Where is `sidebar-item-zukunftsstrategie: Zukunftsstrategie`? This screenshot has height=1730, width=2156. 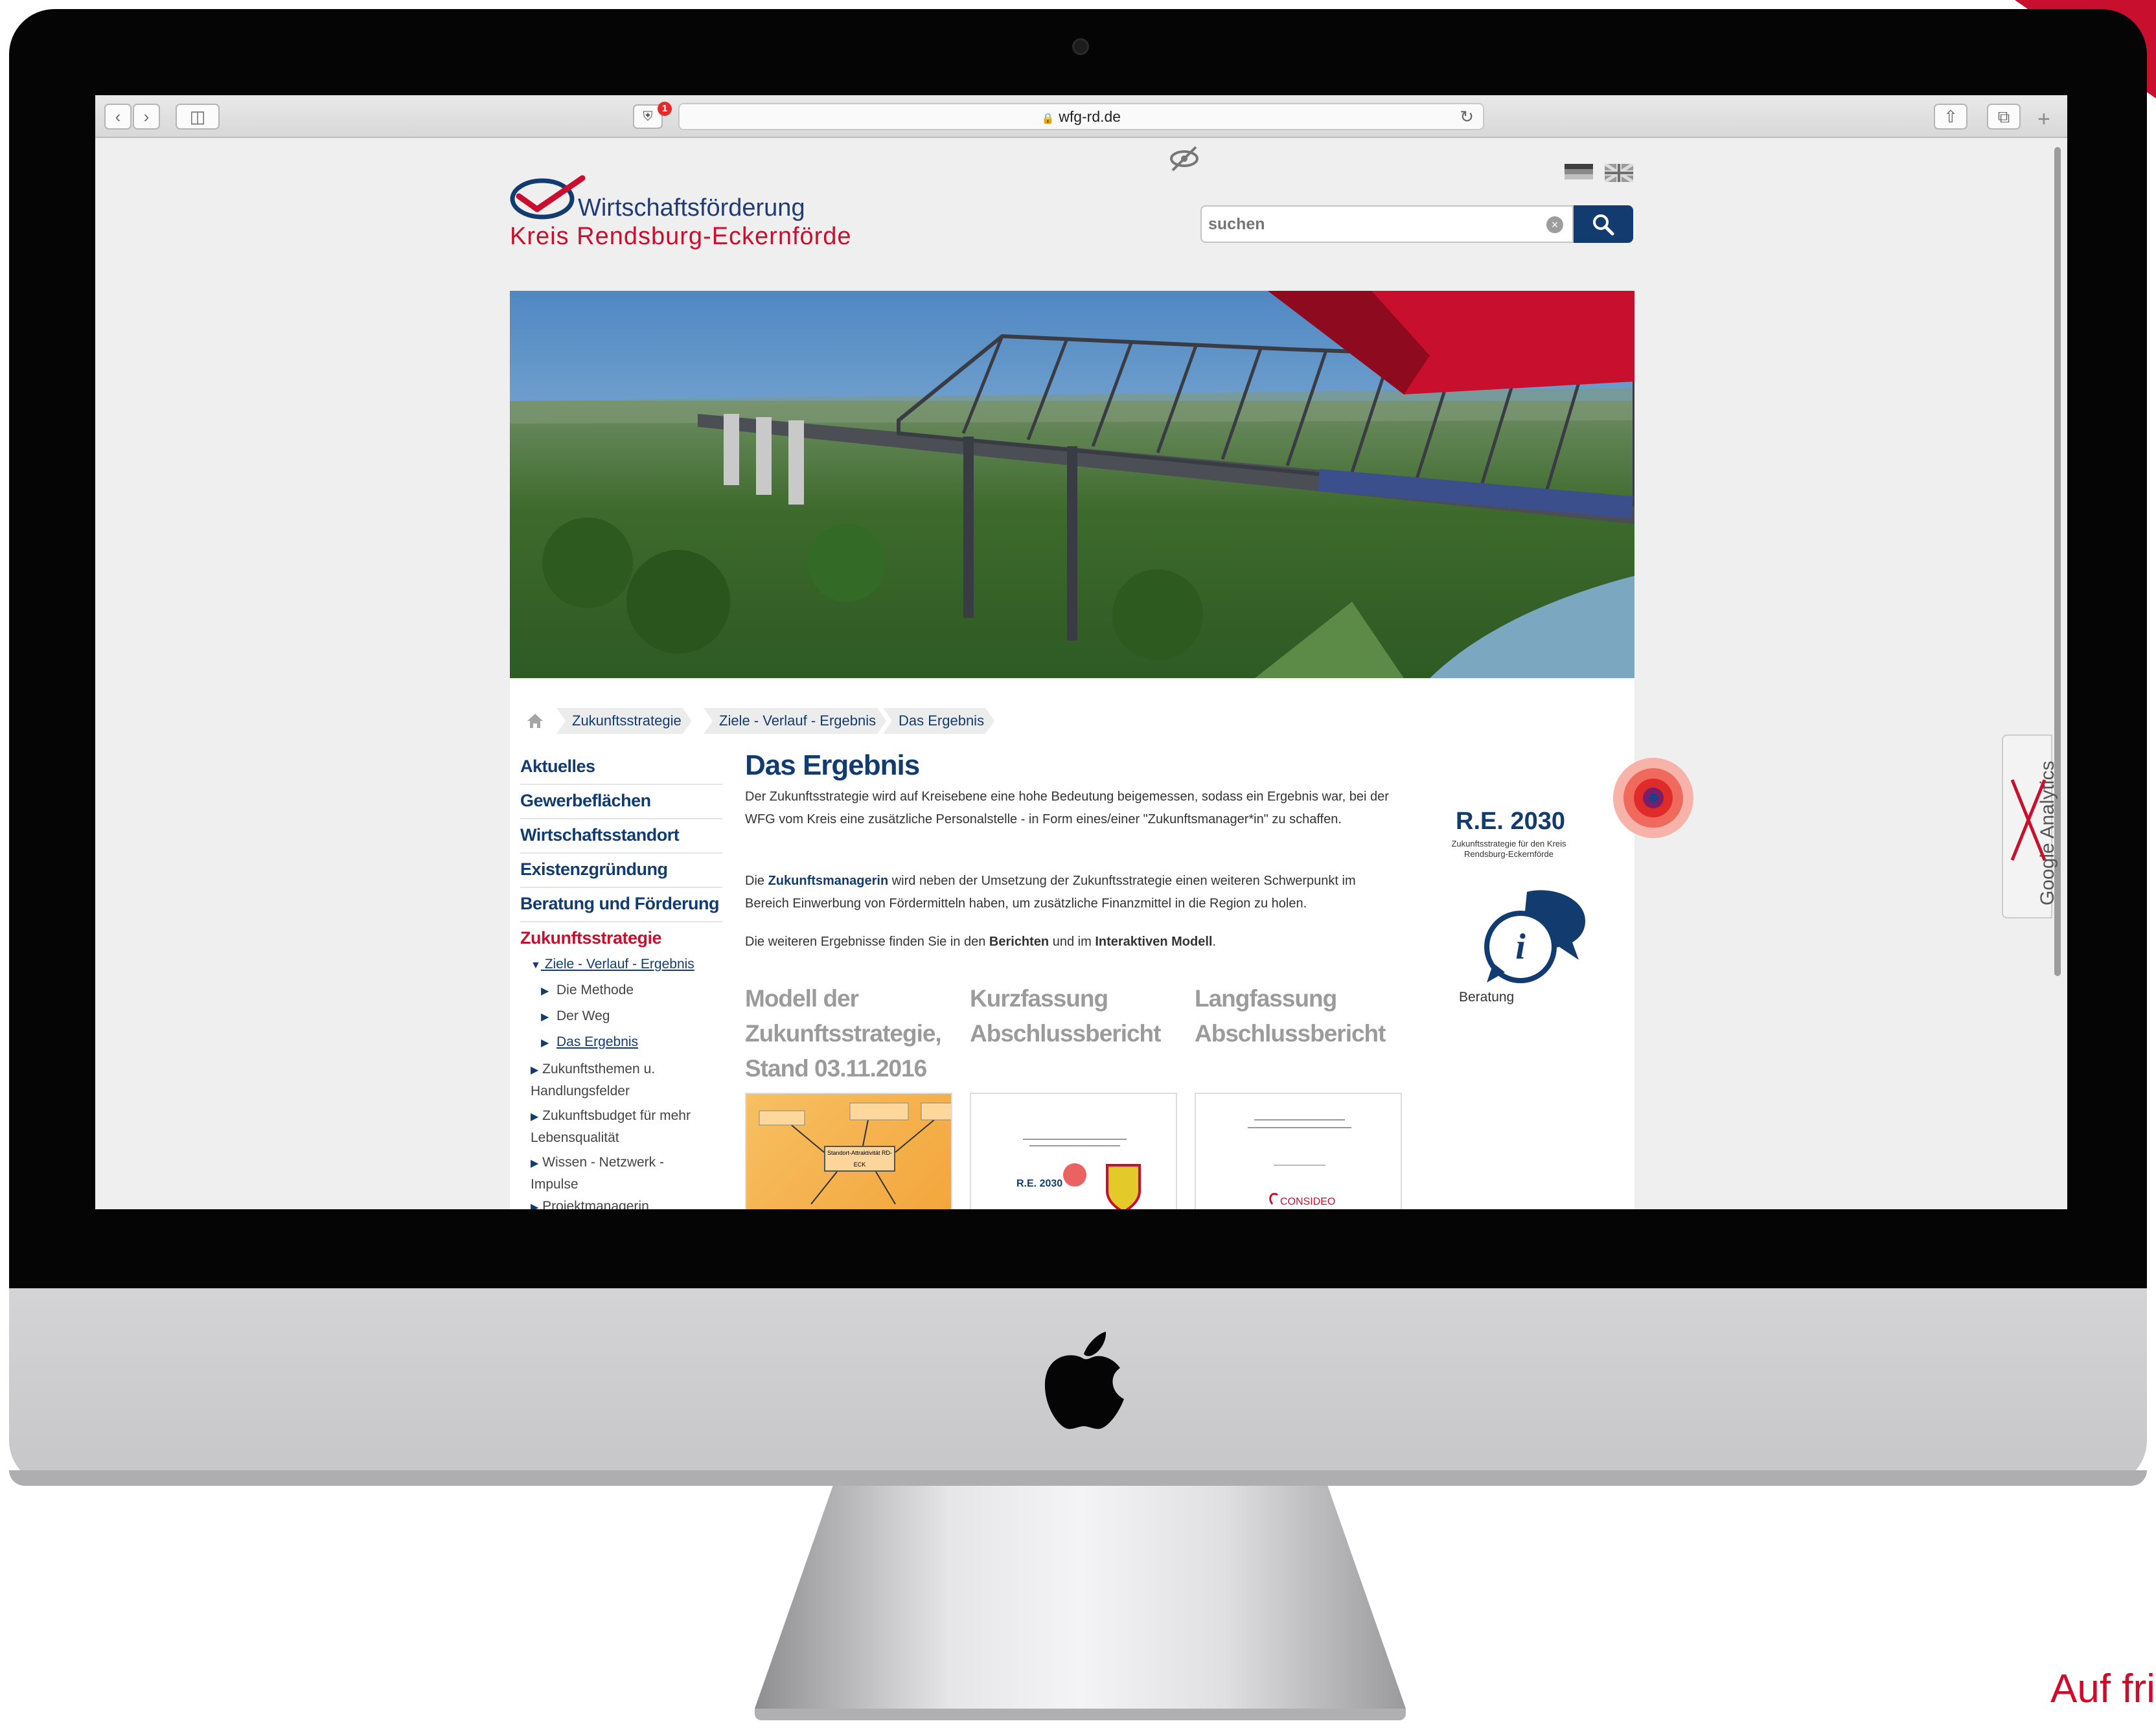
sidebar-item-zukunftsstrategie: Zukunftsstrategie is located at coordinates (621, 940).